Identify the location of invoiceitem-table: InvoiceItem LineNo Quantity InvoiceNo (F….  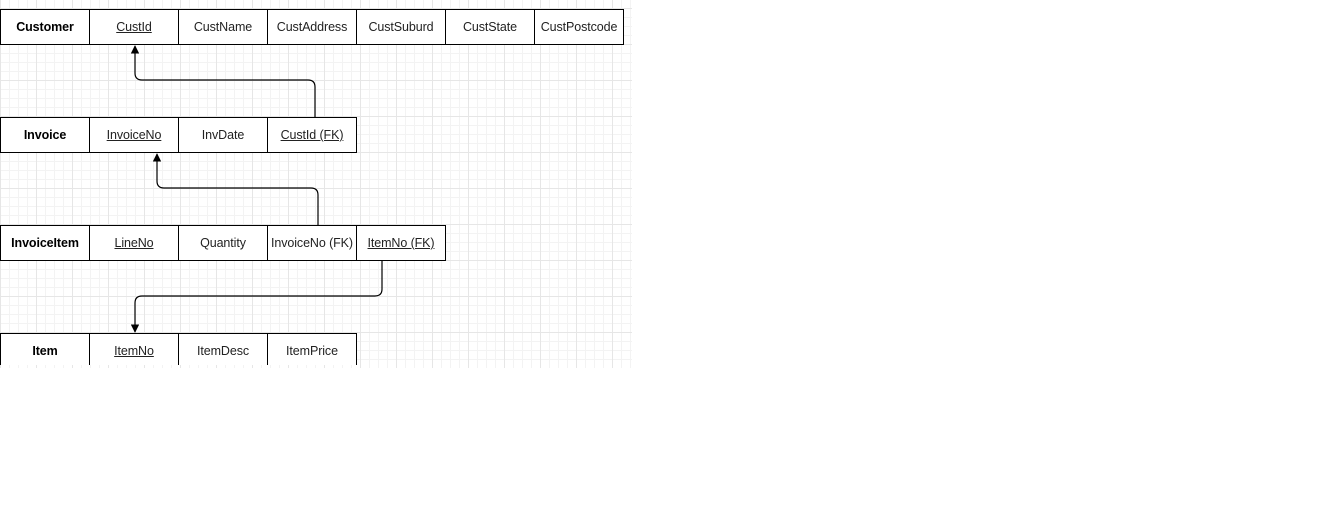
(223, 243).